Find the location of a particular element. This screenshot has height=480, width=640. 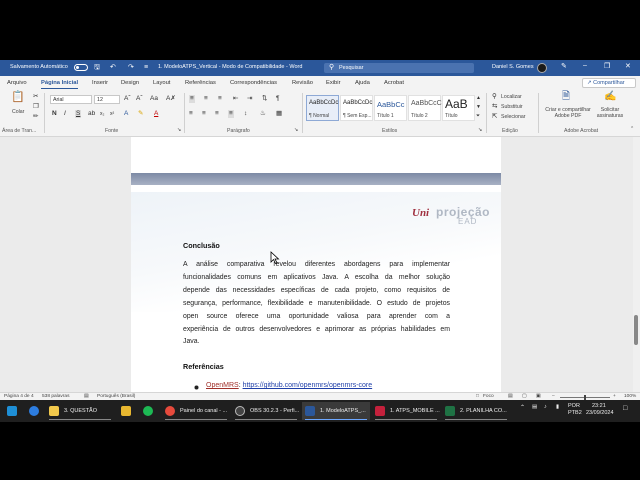

start-button is located at coordinates (13, 411).